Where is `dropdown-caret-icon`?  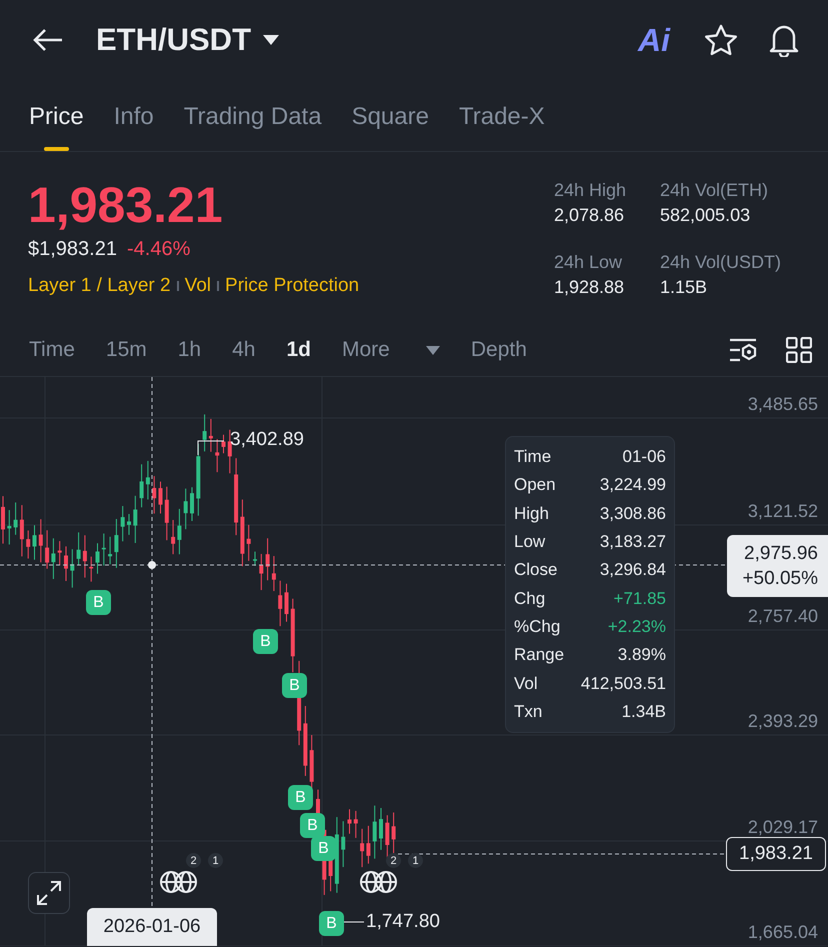 dropdown-caret-icon is located at coordinates (271, 40).